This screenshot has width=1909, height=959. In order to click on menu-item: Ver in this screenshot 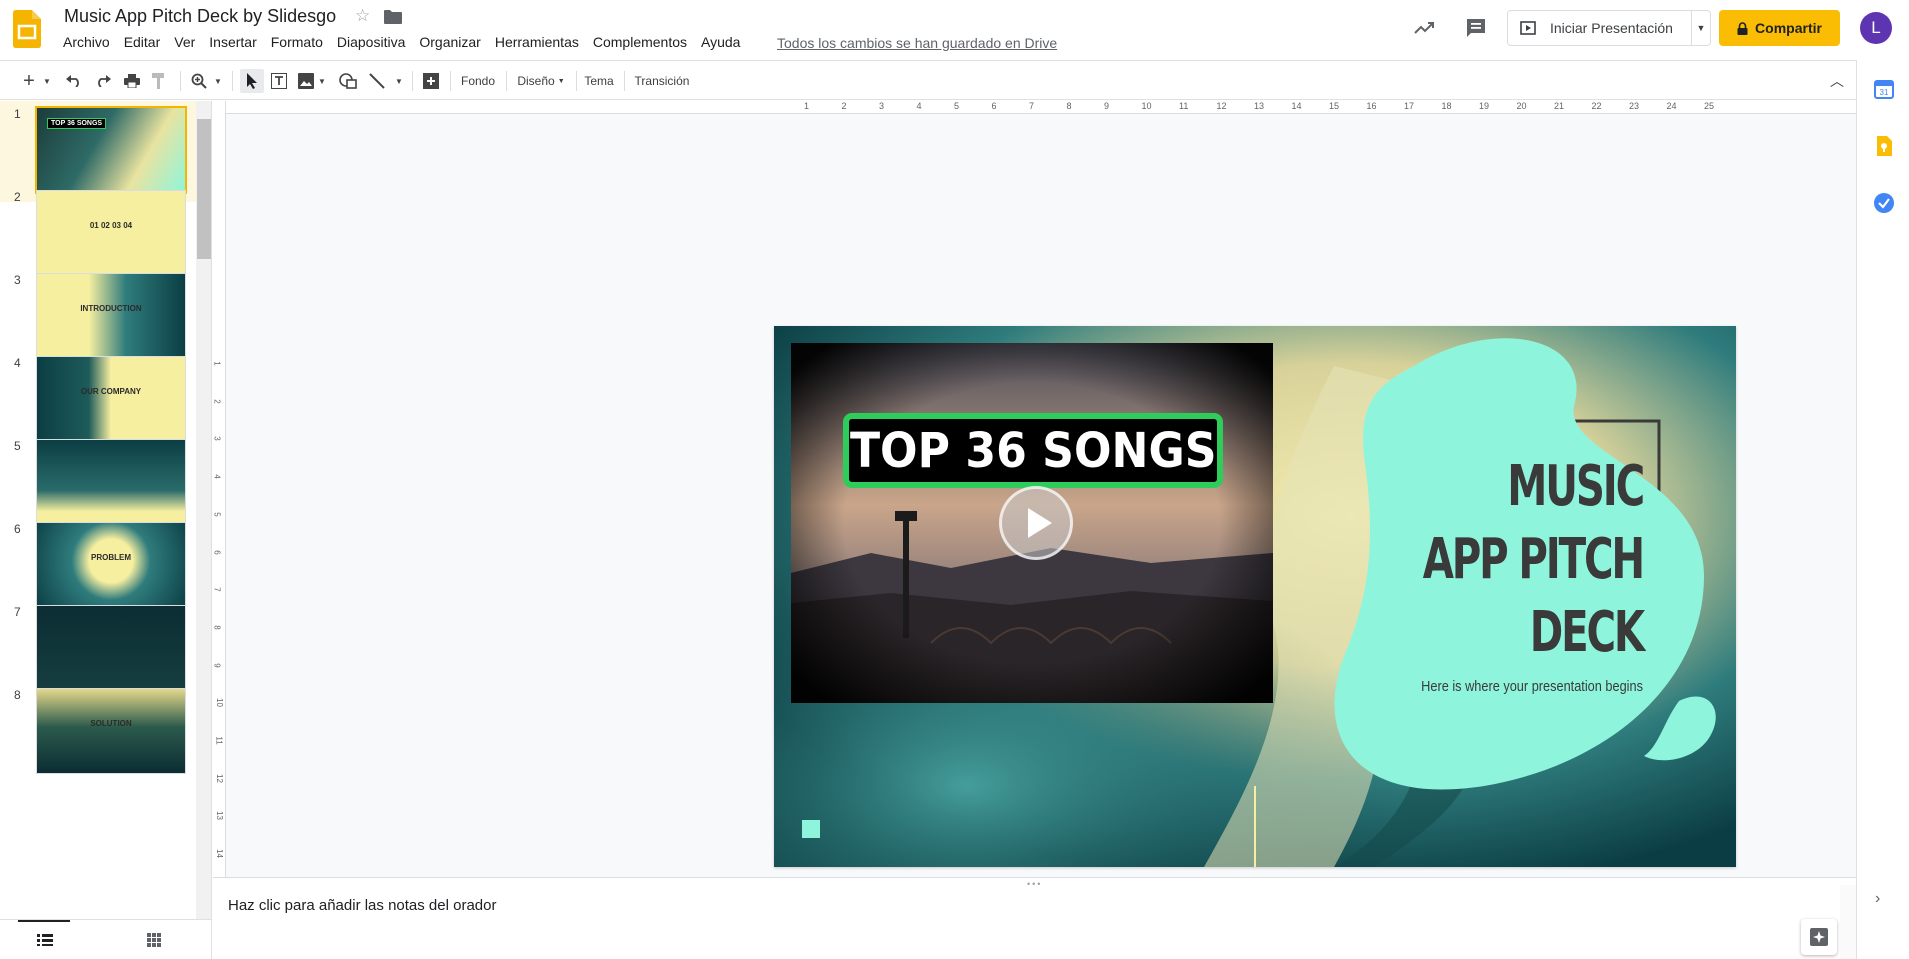, I will do `click(188, 42)`.